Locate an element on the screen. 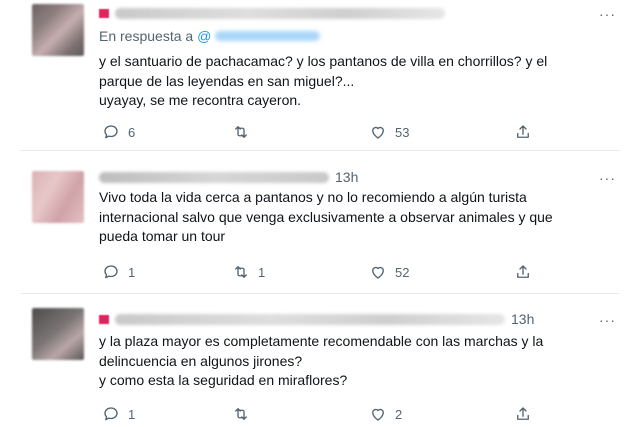 The image size is (640, 427). retweet-count: 1 is located at coordinates (262, 272).